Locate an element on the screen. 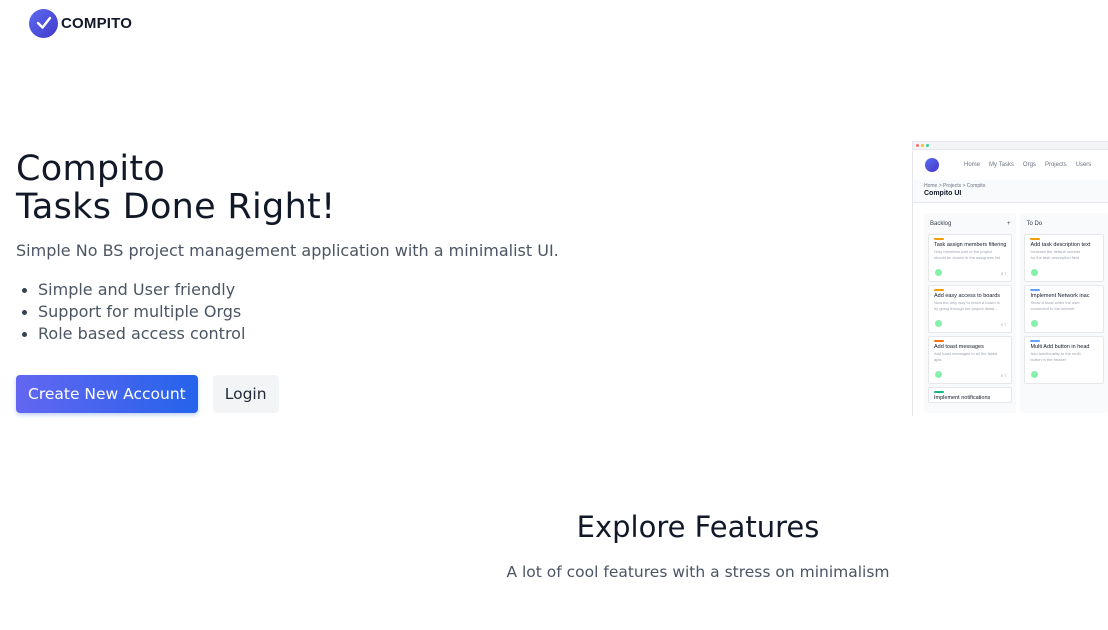  create-account-button: Create New Account is located at coordinates (107, 394).